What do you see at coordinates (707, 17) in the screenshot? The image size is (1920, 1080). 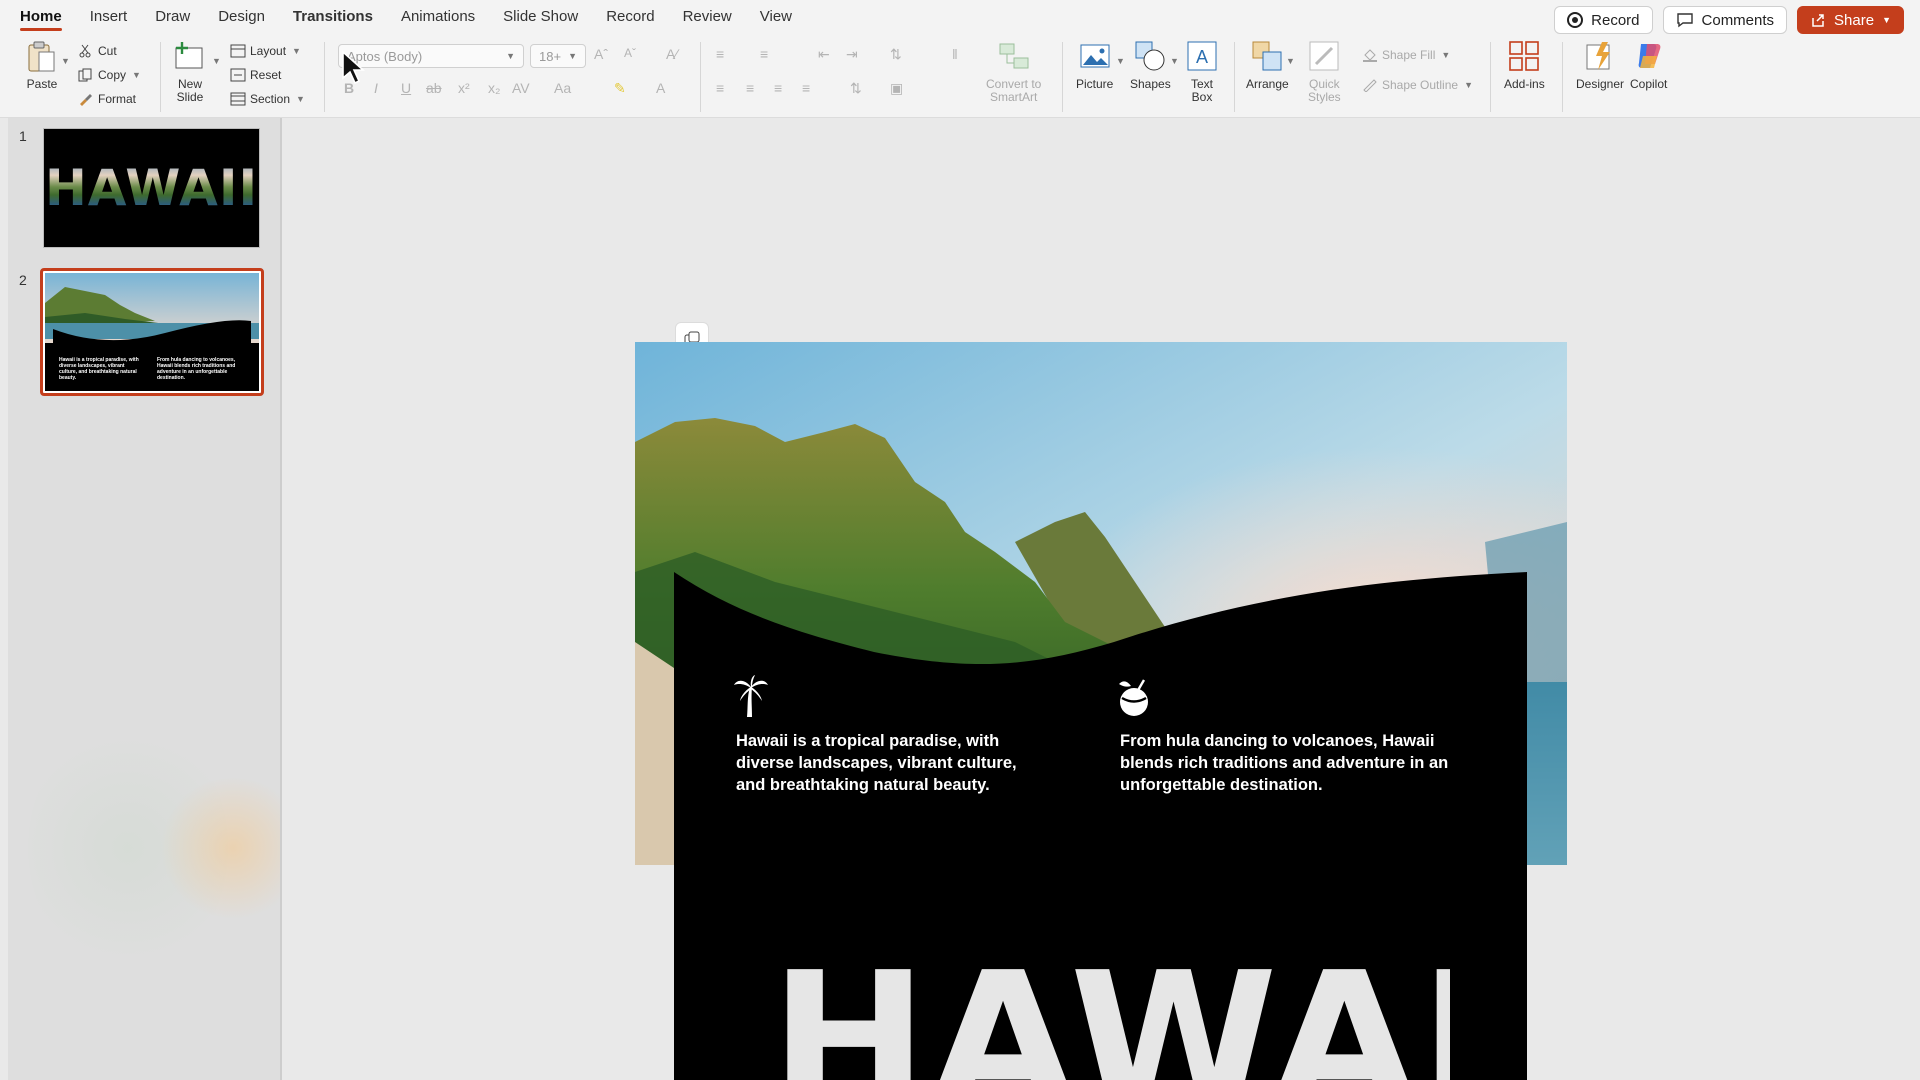 I see `tab-review: Review` at bounding box center [707, 17].